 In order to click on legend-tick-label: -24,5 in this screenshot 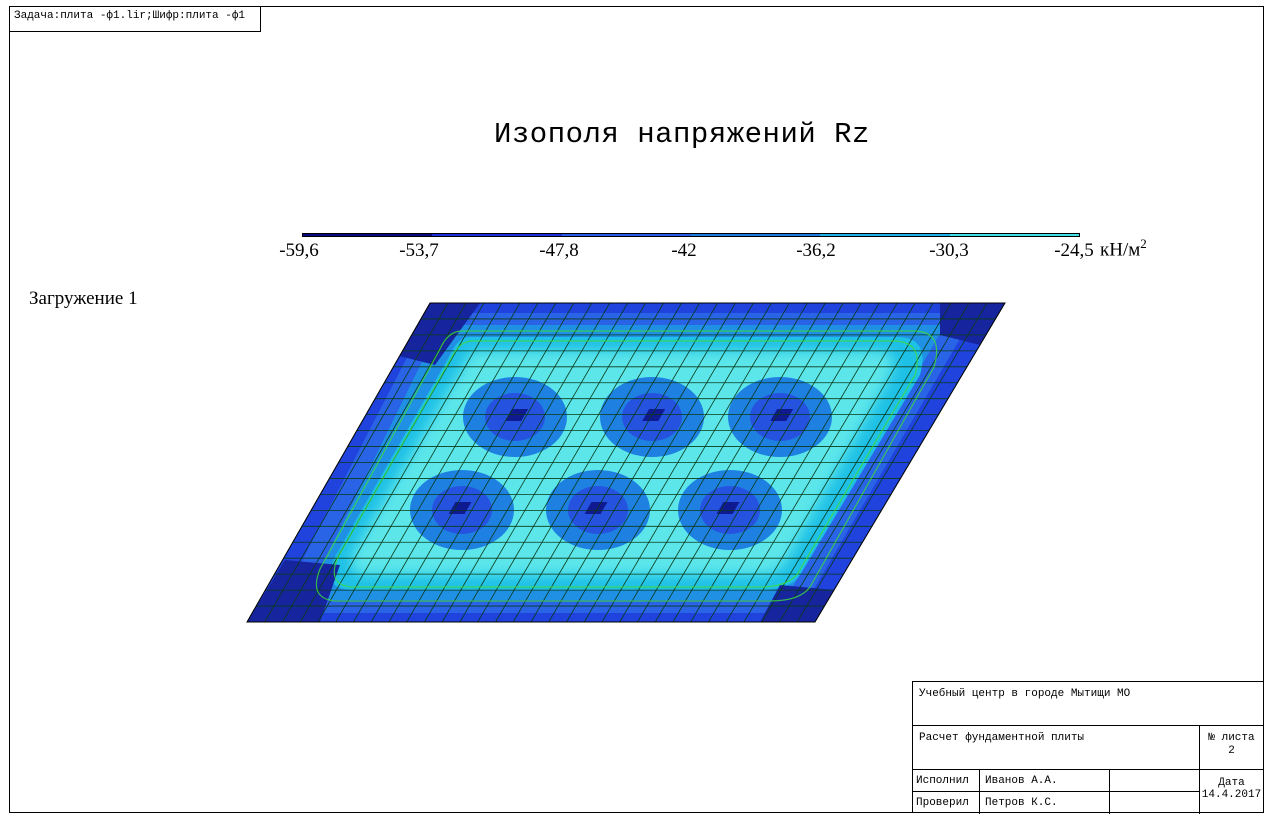, I will do `click(1074, 250)`.